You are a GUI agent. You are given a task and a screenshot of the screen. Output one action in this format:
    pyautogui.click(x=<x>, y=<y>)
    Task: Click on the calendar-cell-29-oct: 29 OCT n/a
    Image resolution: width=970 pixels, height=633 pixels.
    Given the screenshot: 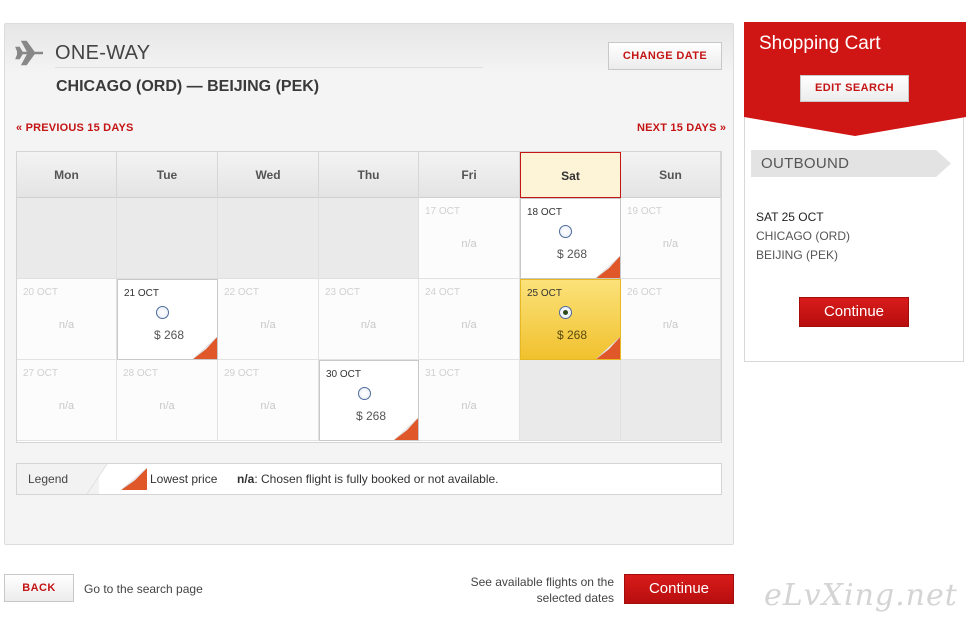 What is the action you would take?
    pyautogui.click(x=268, y=400)
    